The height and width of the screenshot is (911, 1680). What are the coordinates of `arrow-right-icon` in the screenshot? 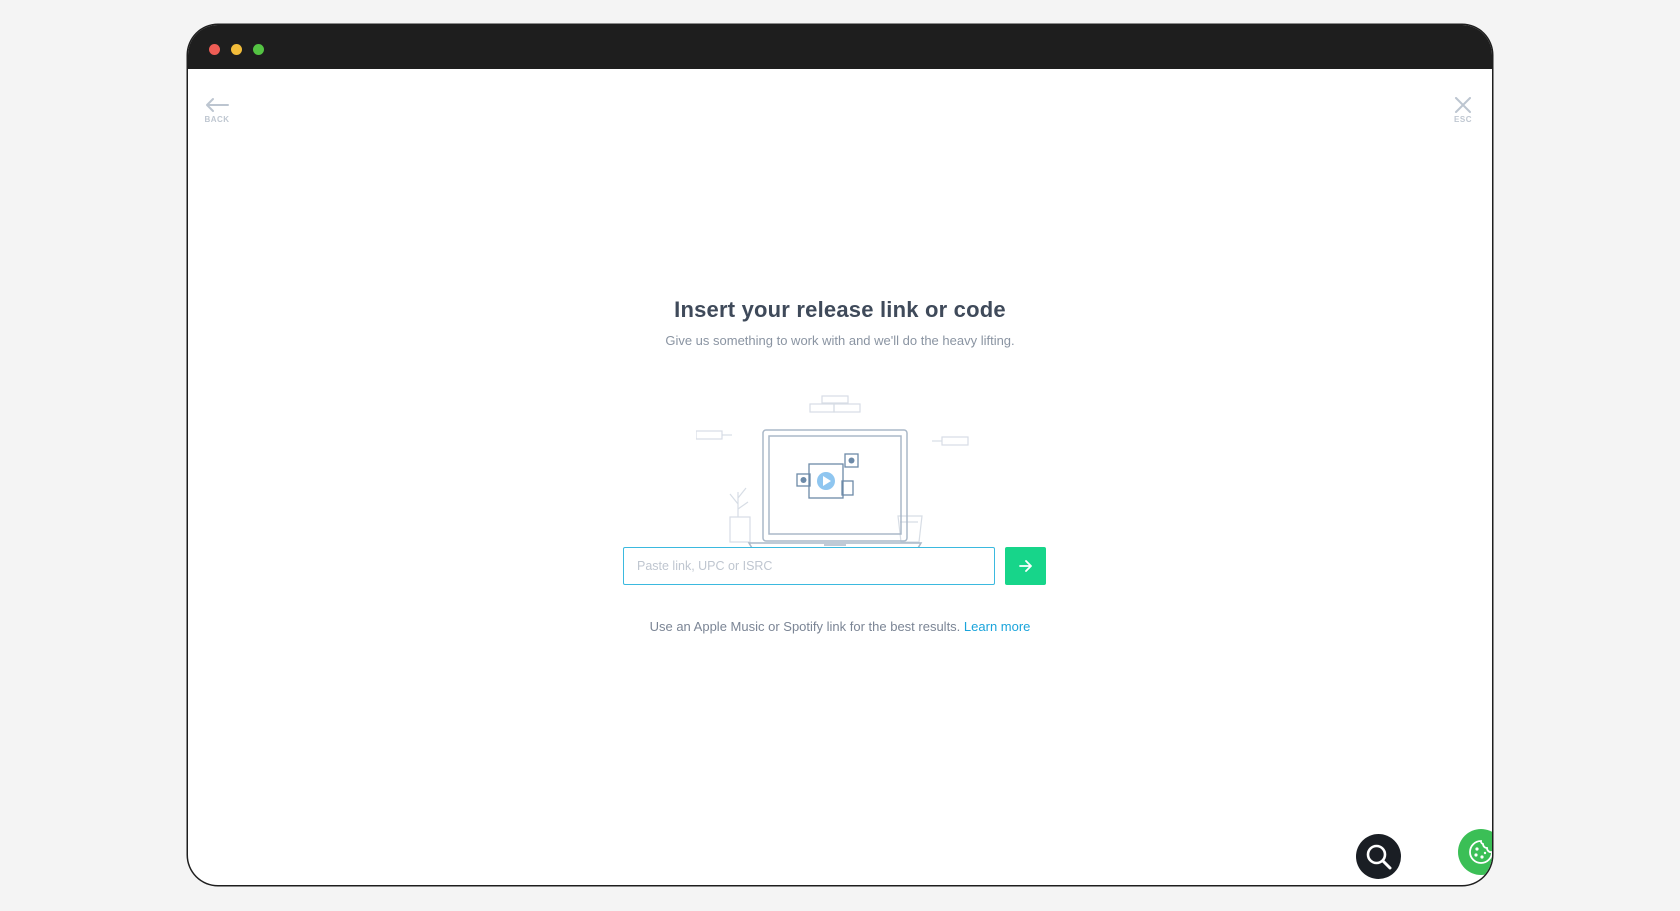 It's located at (1025, 566).